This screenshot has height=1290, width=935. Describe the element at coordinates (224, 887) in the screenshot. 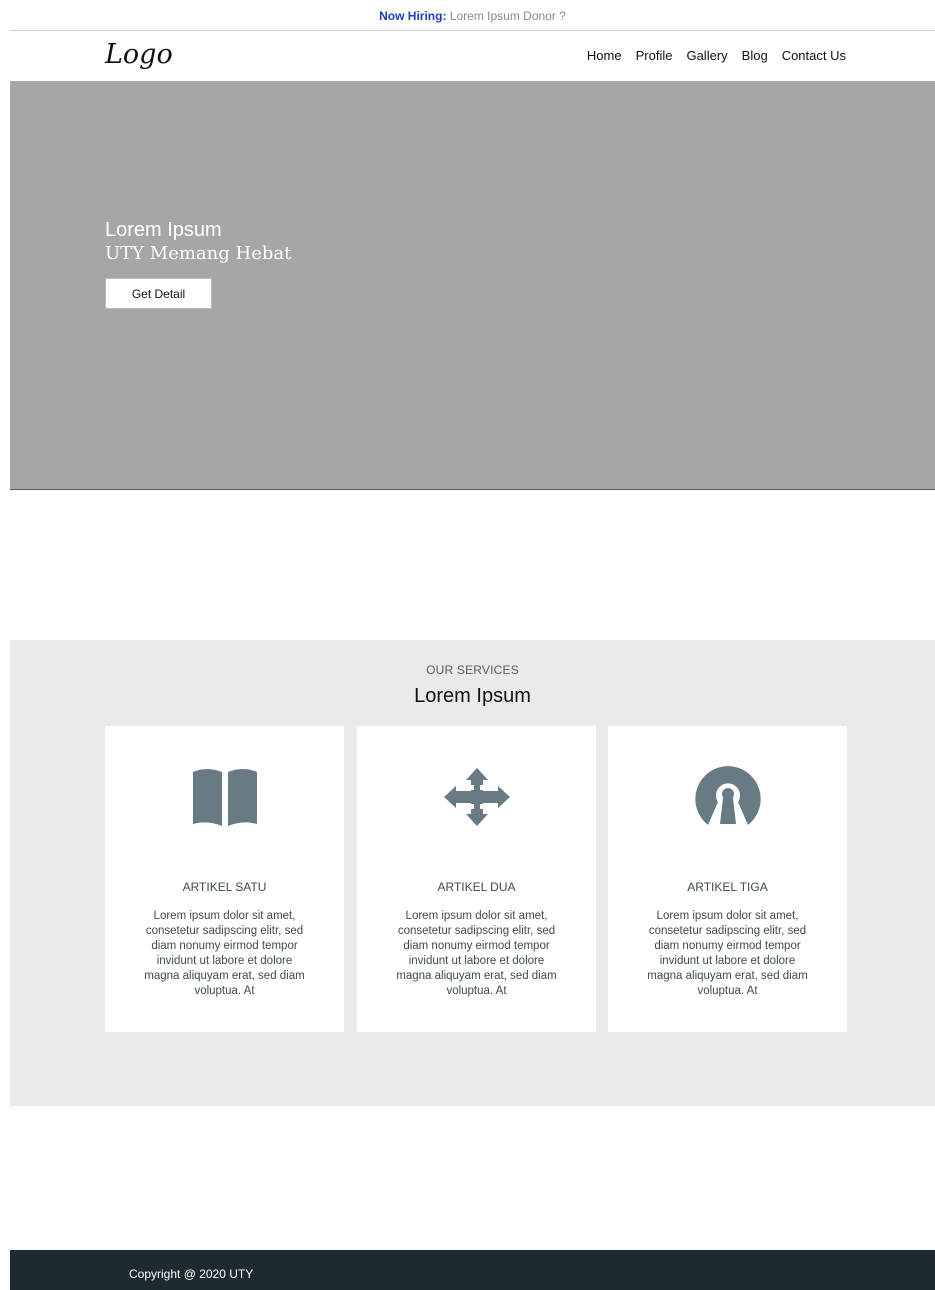

I see `card-title: ARTIKEL SATU` at that location.